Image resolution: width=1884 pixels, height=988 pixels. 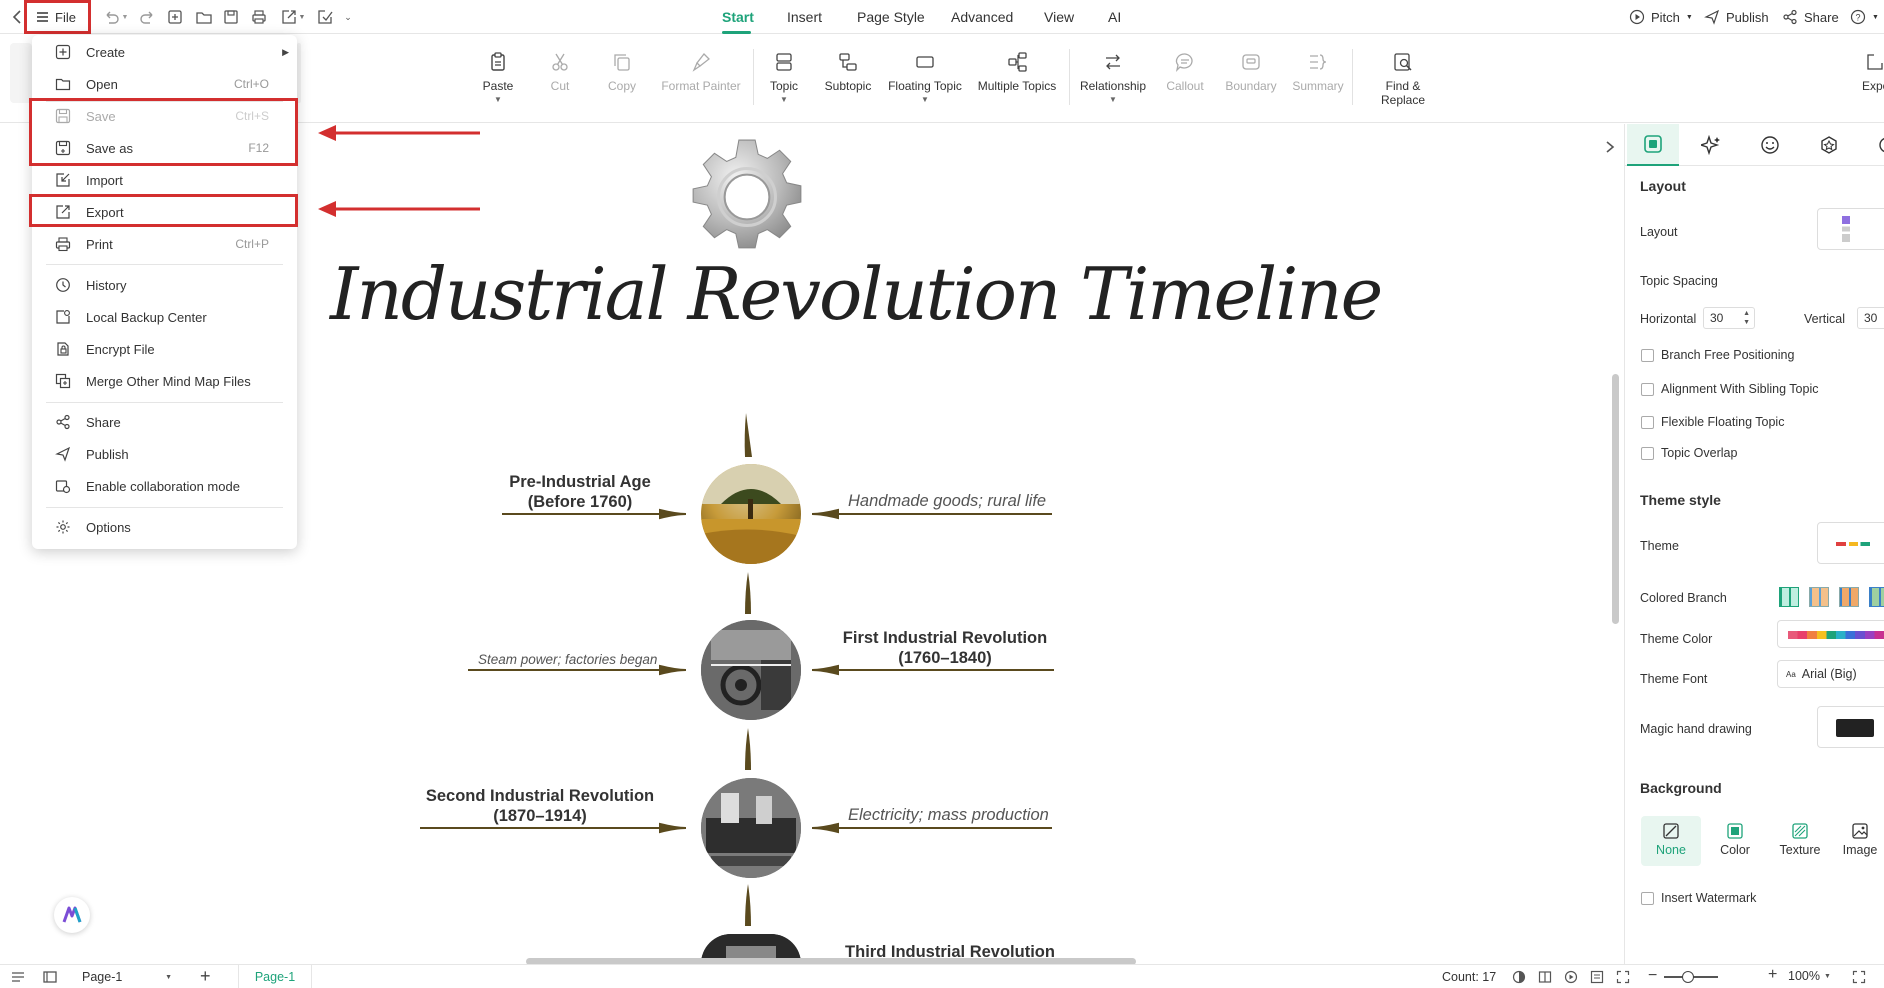 I want to click on more-tab-icon, so click(x=1880, y=145).